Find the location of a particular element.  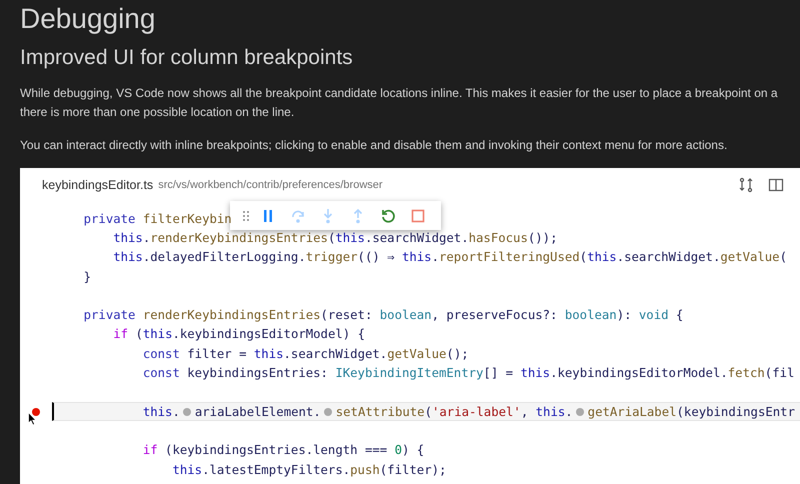

split-editor-icon is located at coordinates (776, 185).